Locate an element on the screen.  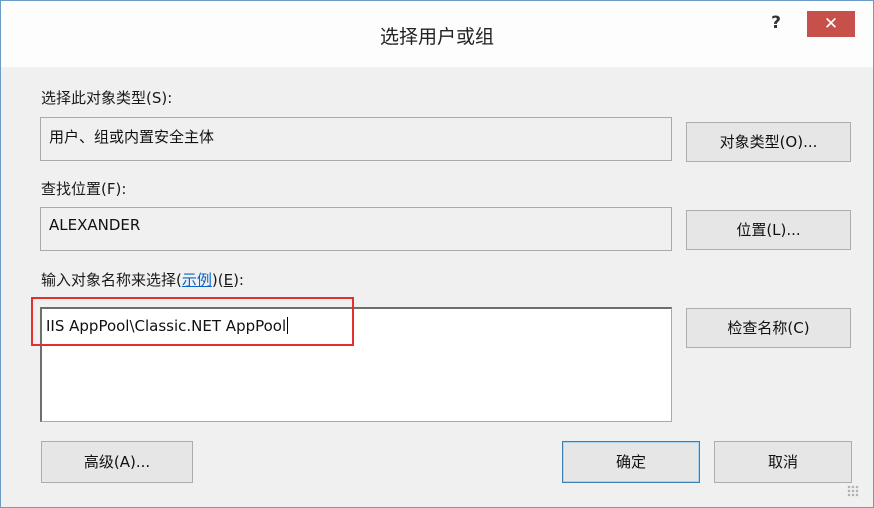
help-button: ? is located at coordinates (776, 23).